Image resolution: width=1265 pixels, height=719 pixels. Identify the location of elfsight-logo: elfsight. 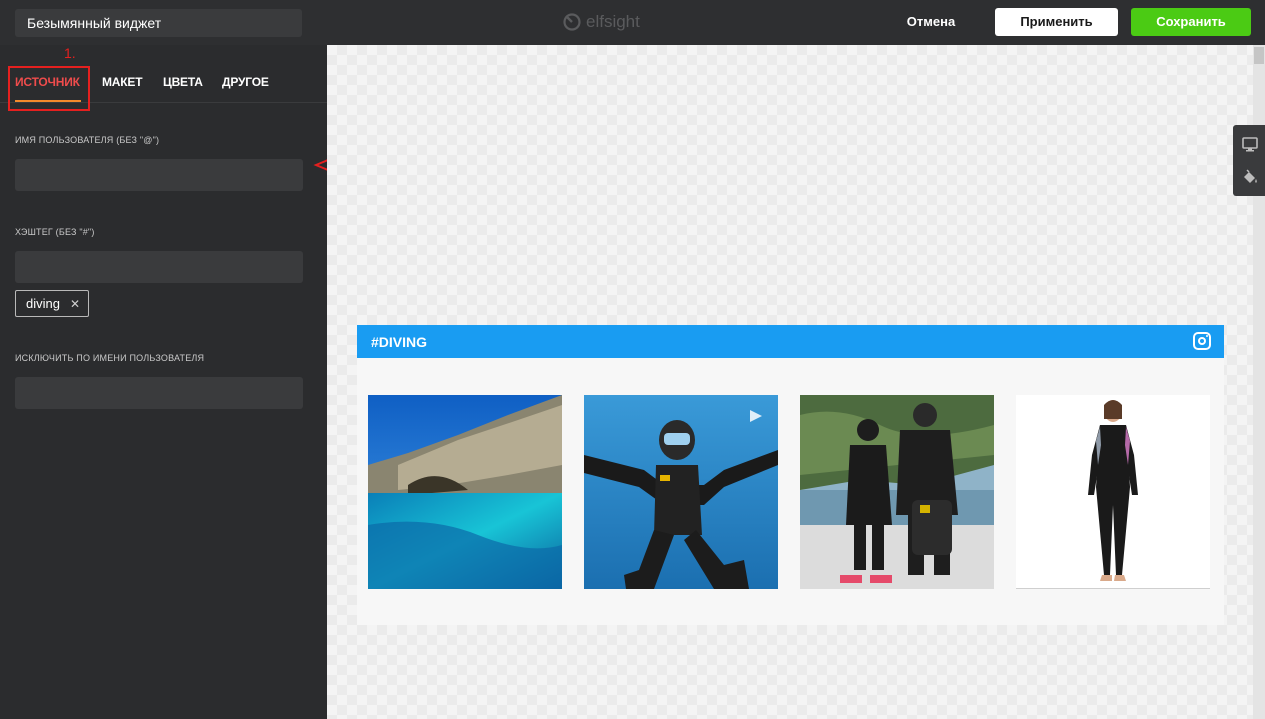
(601, 22).